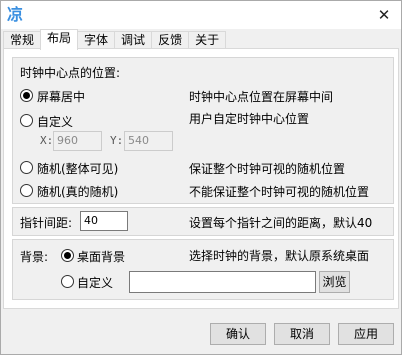 The image size is (402, 355). I want to click on tab-bar: 常规 布局 字体 调试 反馈 关于, so click(115, 39).